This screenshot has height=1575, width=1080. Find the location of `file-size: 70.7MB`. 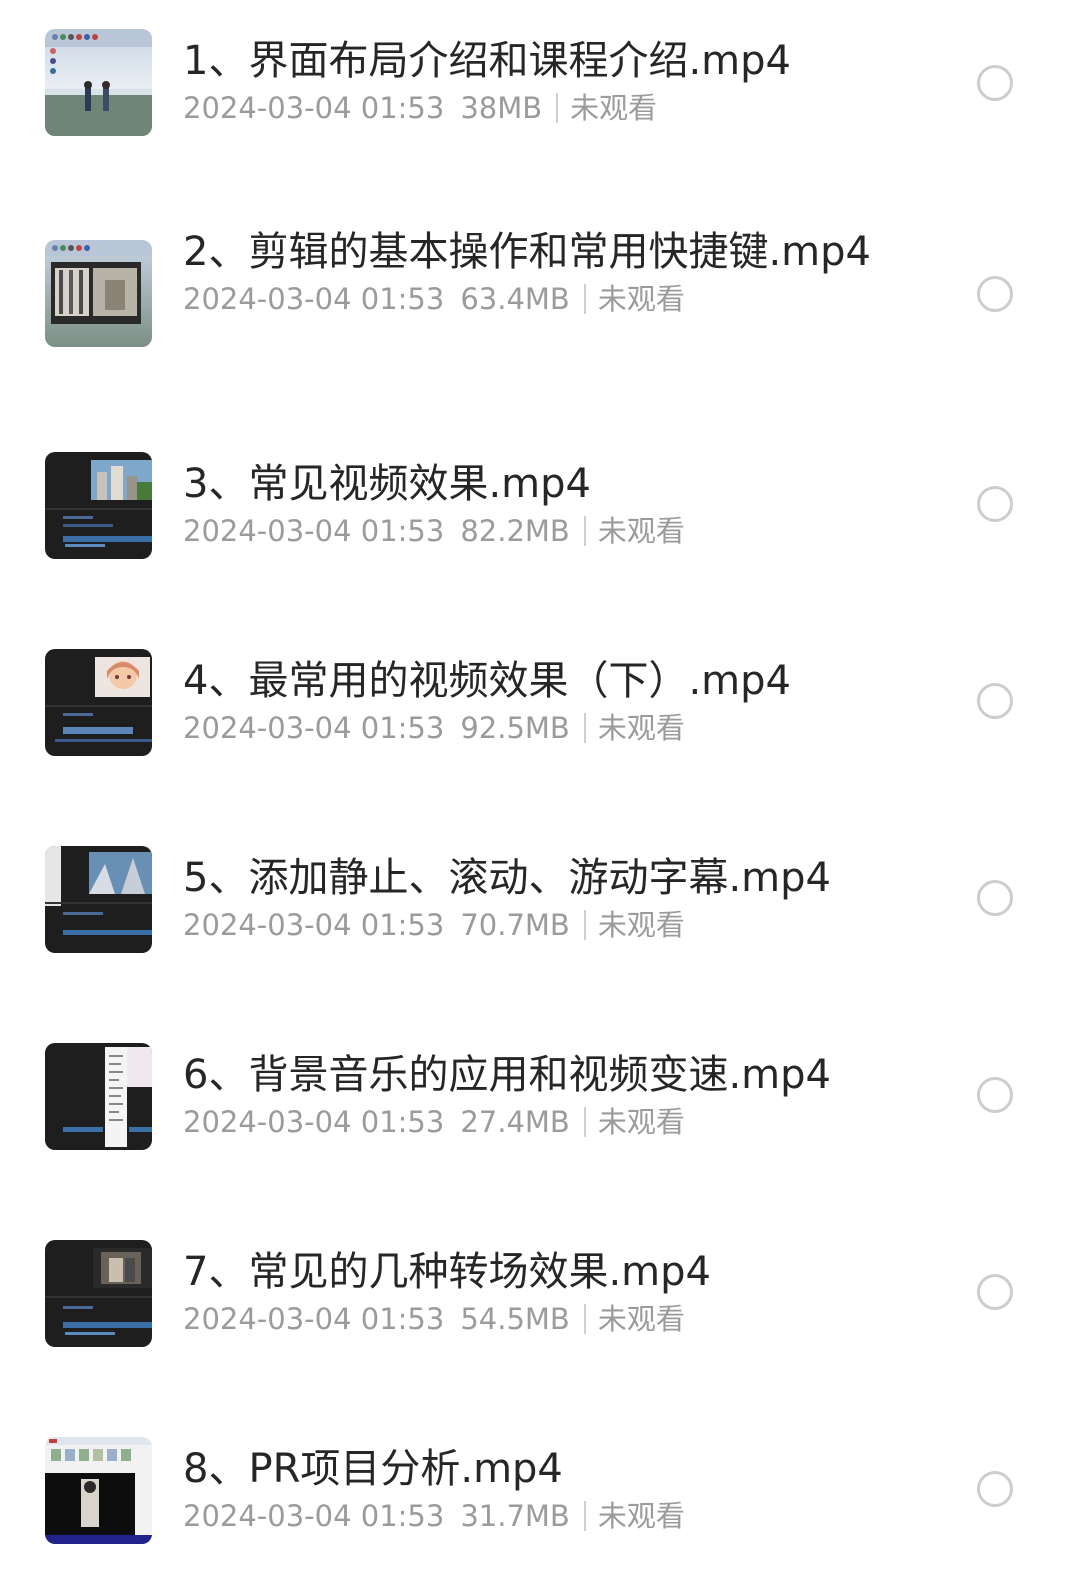

file-size: 70.7MB is located at coordinates (515, 925).